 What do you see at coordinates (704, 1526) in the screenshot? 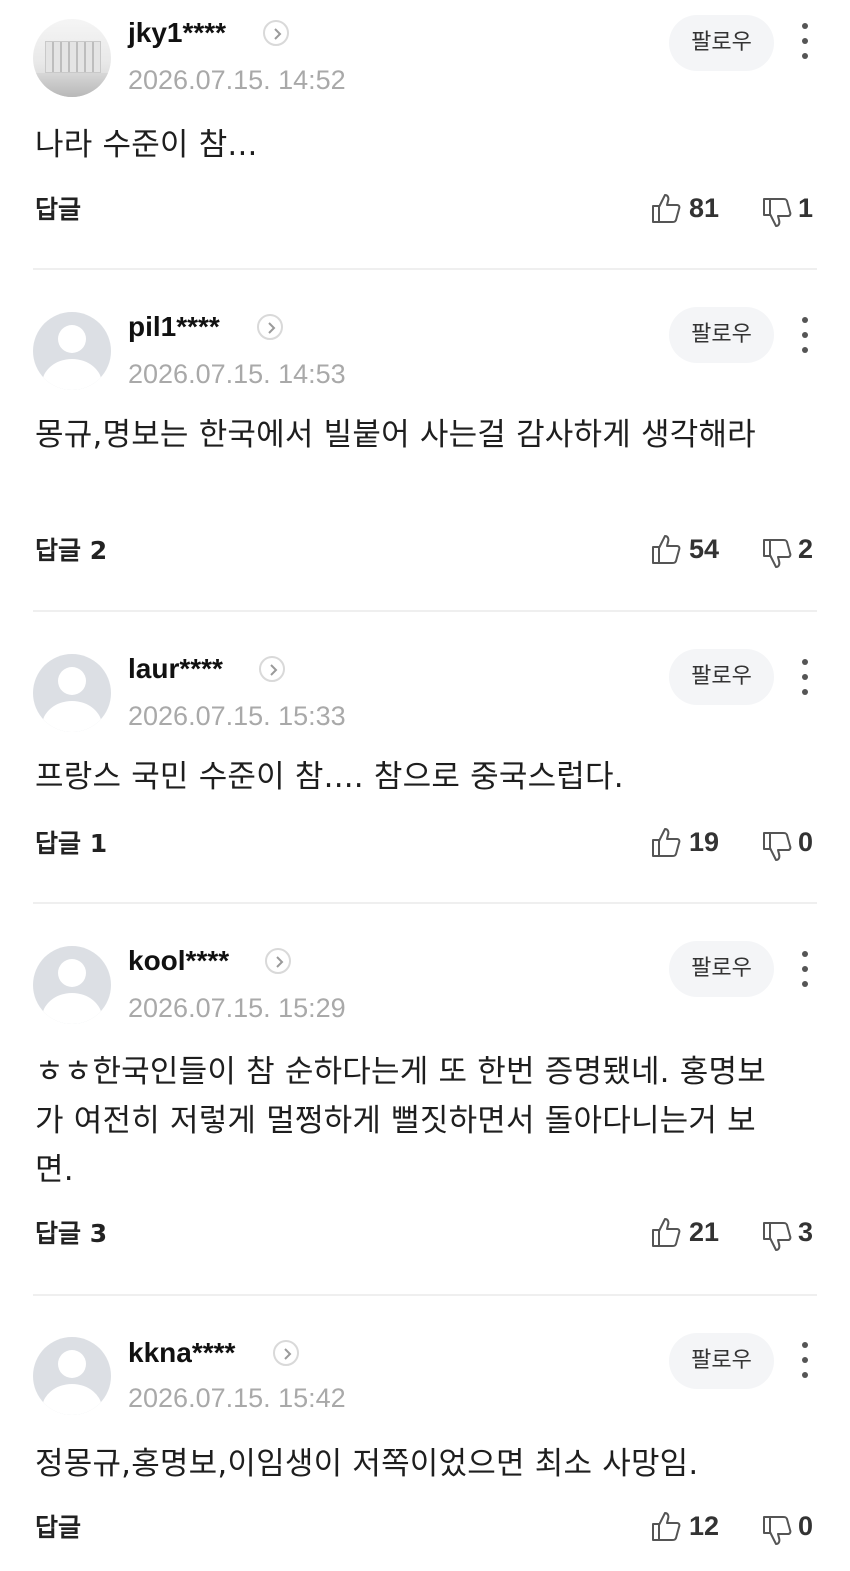
I see `like-count: 12` at bounding box center [704, 1526].